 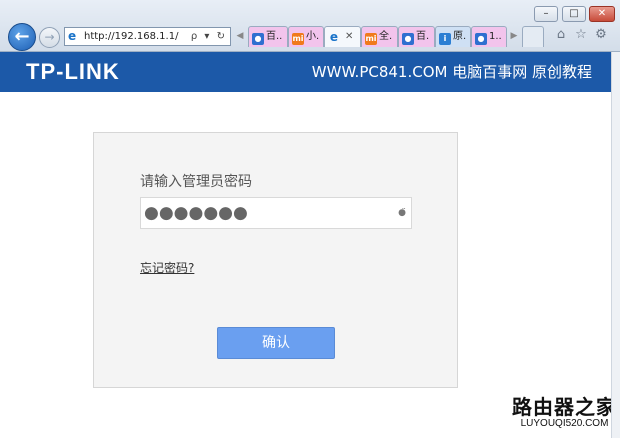 What do you see at coordinates (240, 36) in the screenshot?
I see `tab-scroll-left-icon: ◀` at bounding box center [240, 36].